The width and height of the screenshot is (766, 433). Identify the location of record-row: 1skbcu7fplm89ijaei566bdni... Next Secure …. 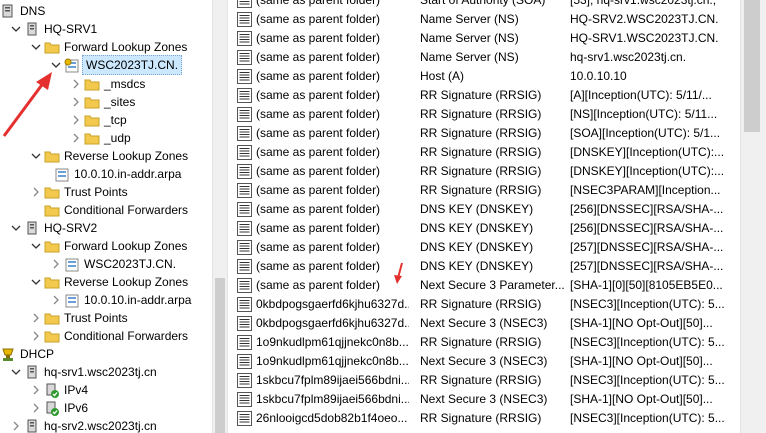
(484, 399).